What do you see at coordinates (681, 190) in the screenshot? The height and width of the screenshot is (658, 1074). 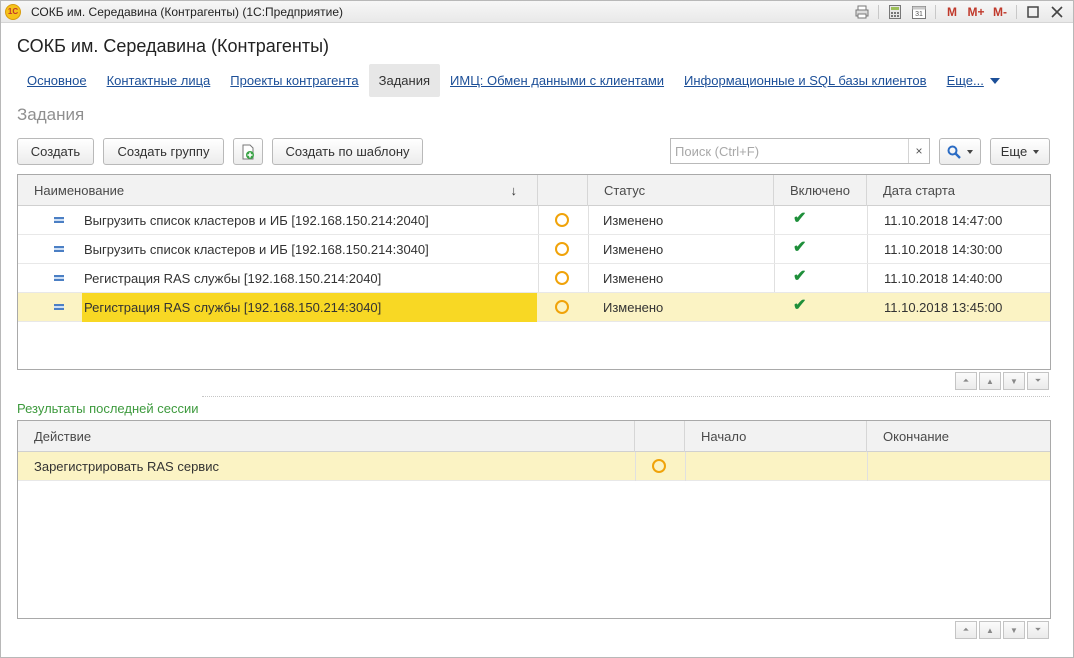 I see `column-header-status: Статус` at bounding box center [681, 190].